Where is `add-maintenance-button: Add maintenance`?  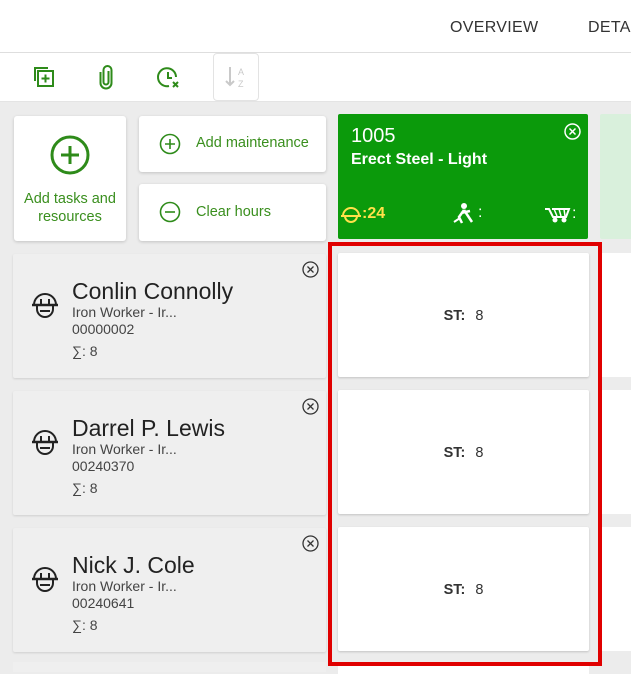 add-maintenance-button: Add maintenance is located at coordinates (232, 144).